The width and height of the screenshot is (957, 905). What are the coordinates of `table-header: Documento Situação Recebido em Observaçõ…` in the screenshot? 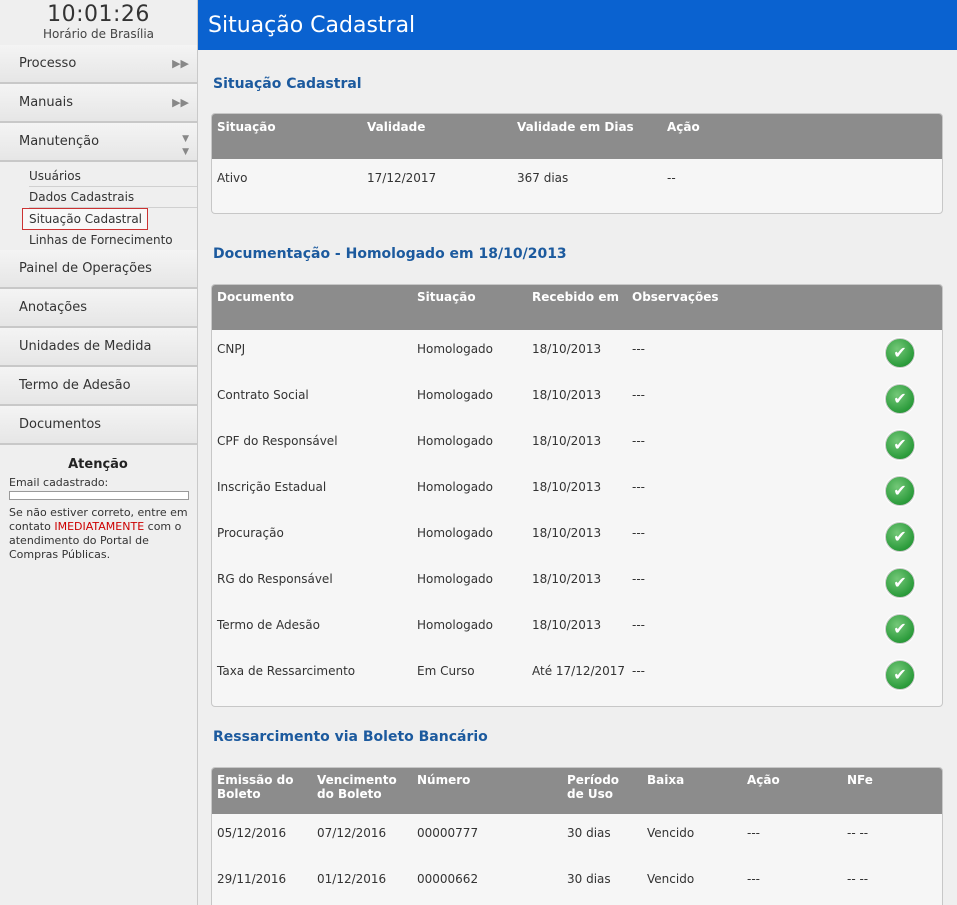 It's located at (577, 307).